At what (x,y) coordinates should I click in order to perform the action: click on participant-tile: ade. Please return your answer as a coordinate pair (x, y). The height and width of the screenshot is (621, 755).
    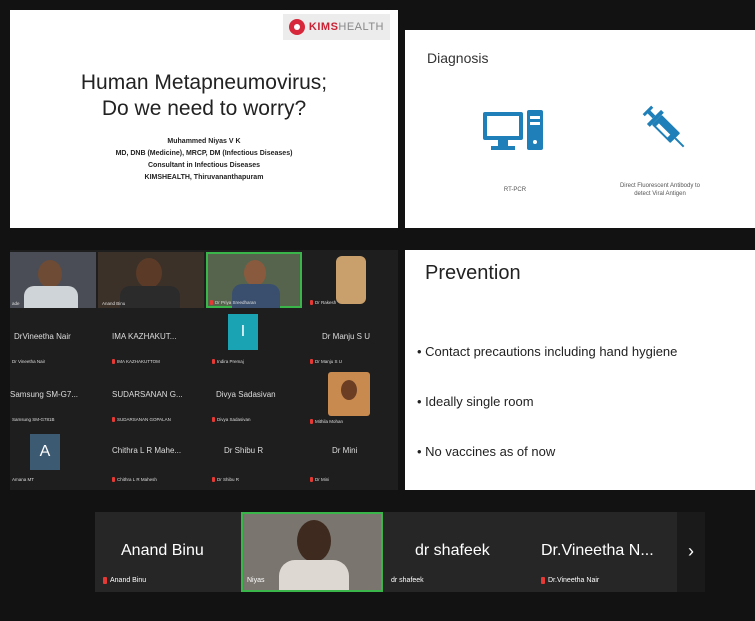
    Looking at the image, I should click on (53, 280).